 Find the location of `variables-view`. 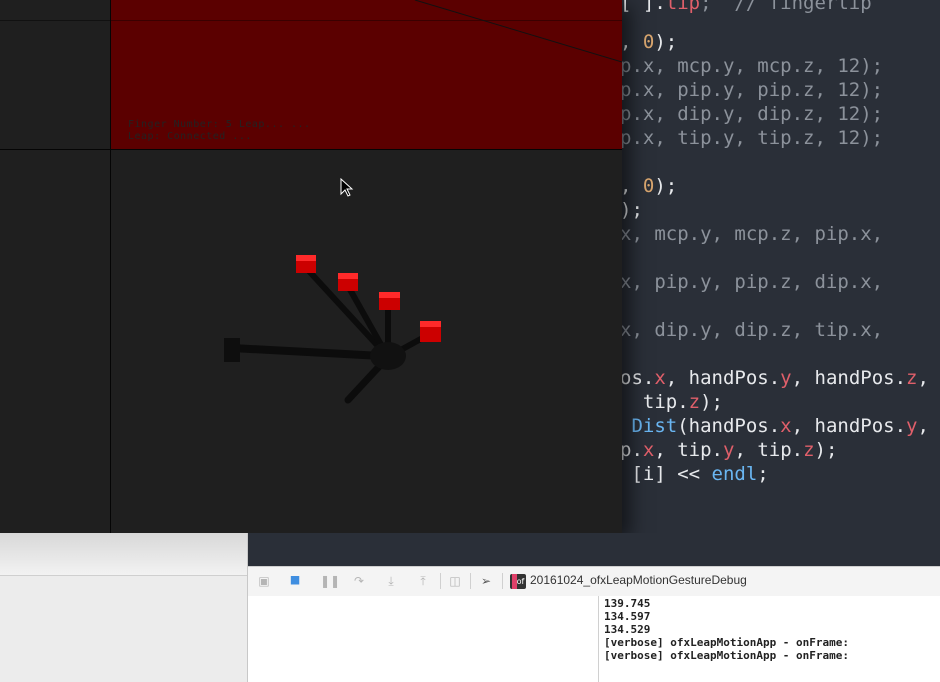

variables-view is located at coordinates (423, 639).